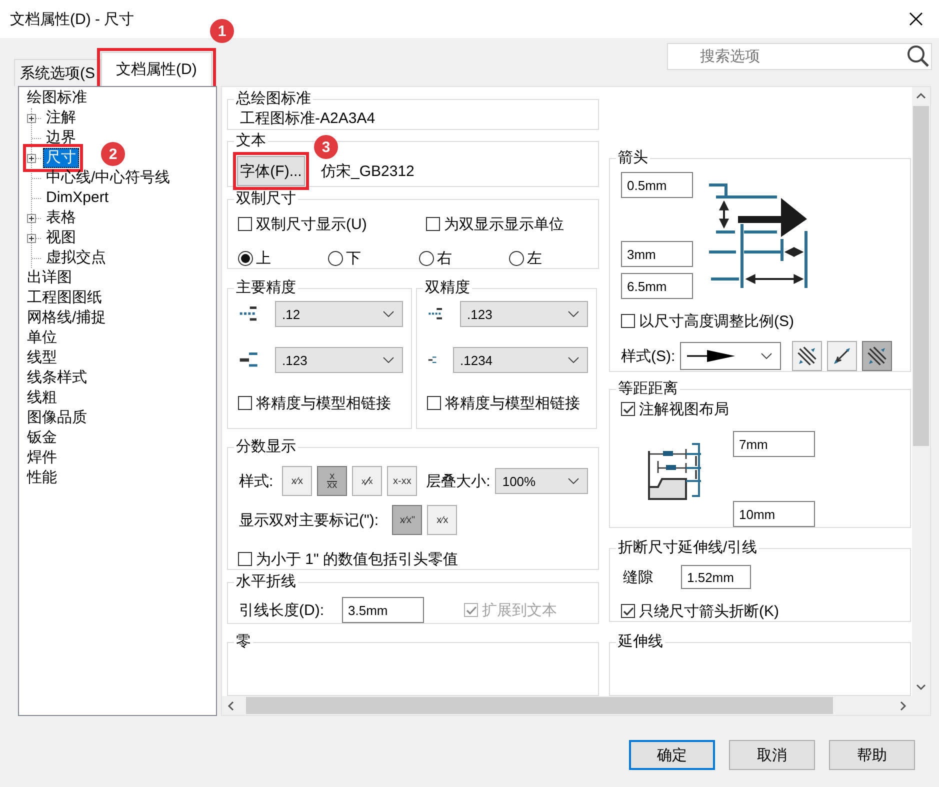  Describe the element at coordinates (872, 755) in the screenshot. I see `dialog-button: 帮助` at that location.